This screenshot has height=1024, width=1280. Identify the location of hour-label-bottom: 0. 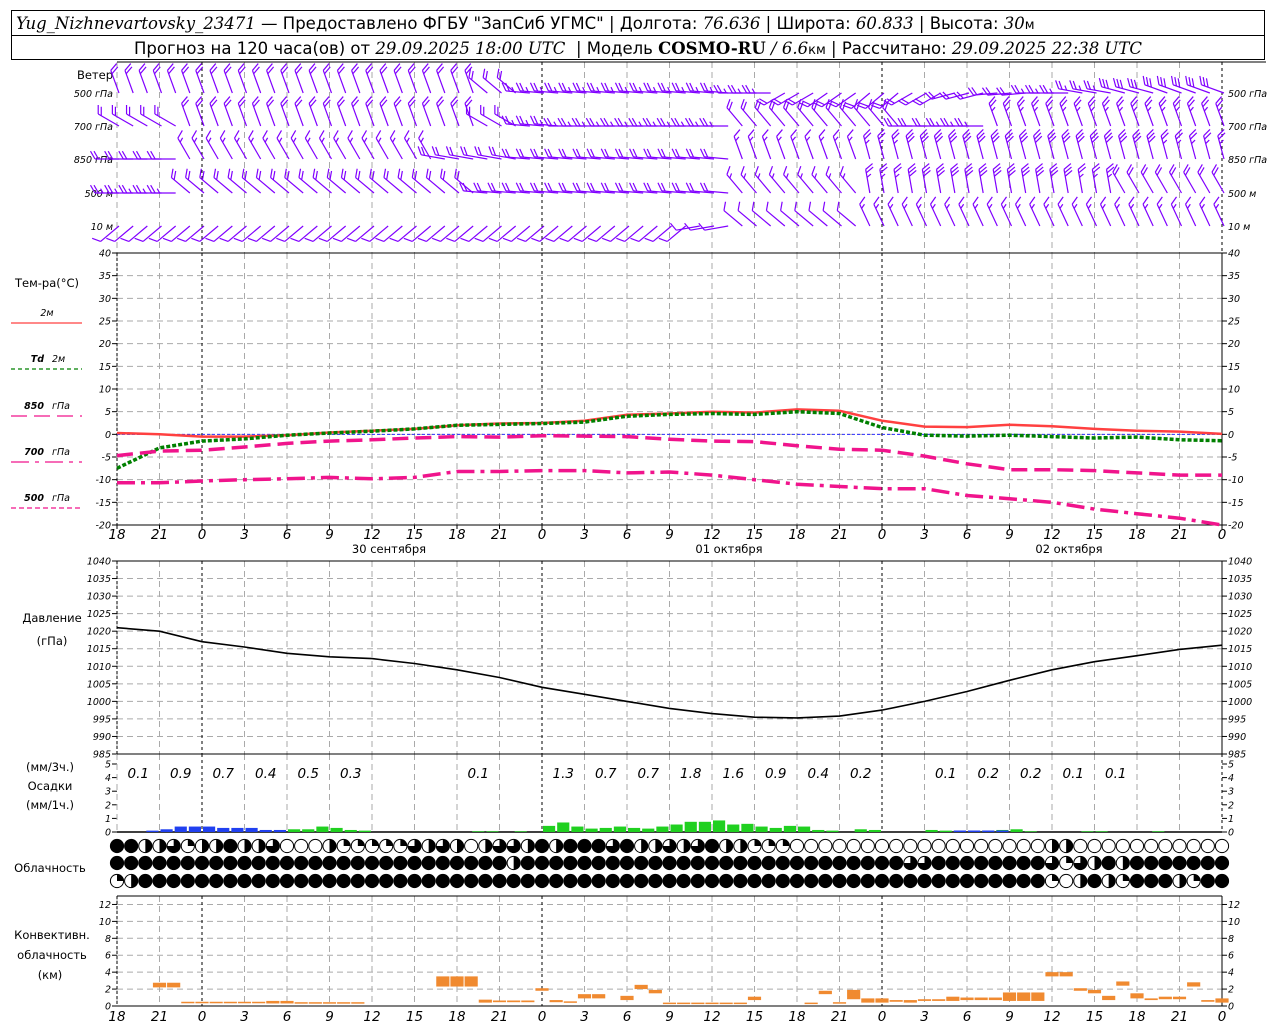
(542, 1016).